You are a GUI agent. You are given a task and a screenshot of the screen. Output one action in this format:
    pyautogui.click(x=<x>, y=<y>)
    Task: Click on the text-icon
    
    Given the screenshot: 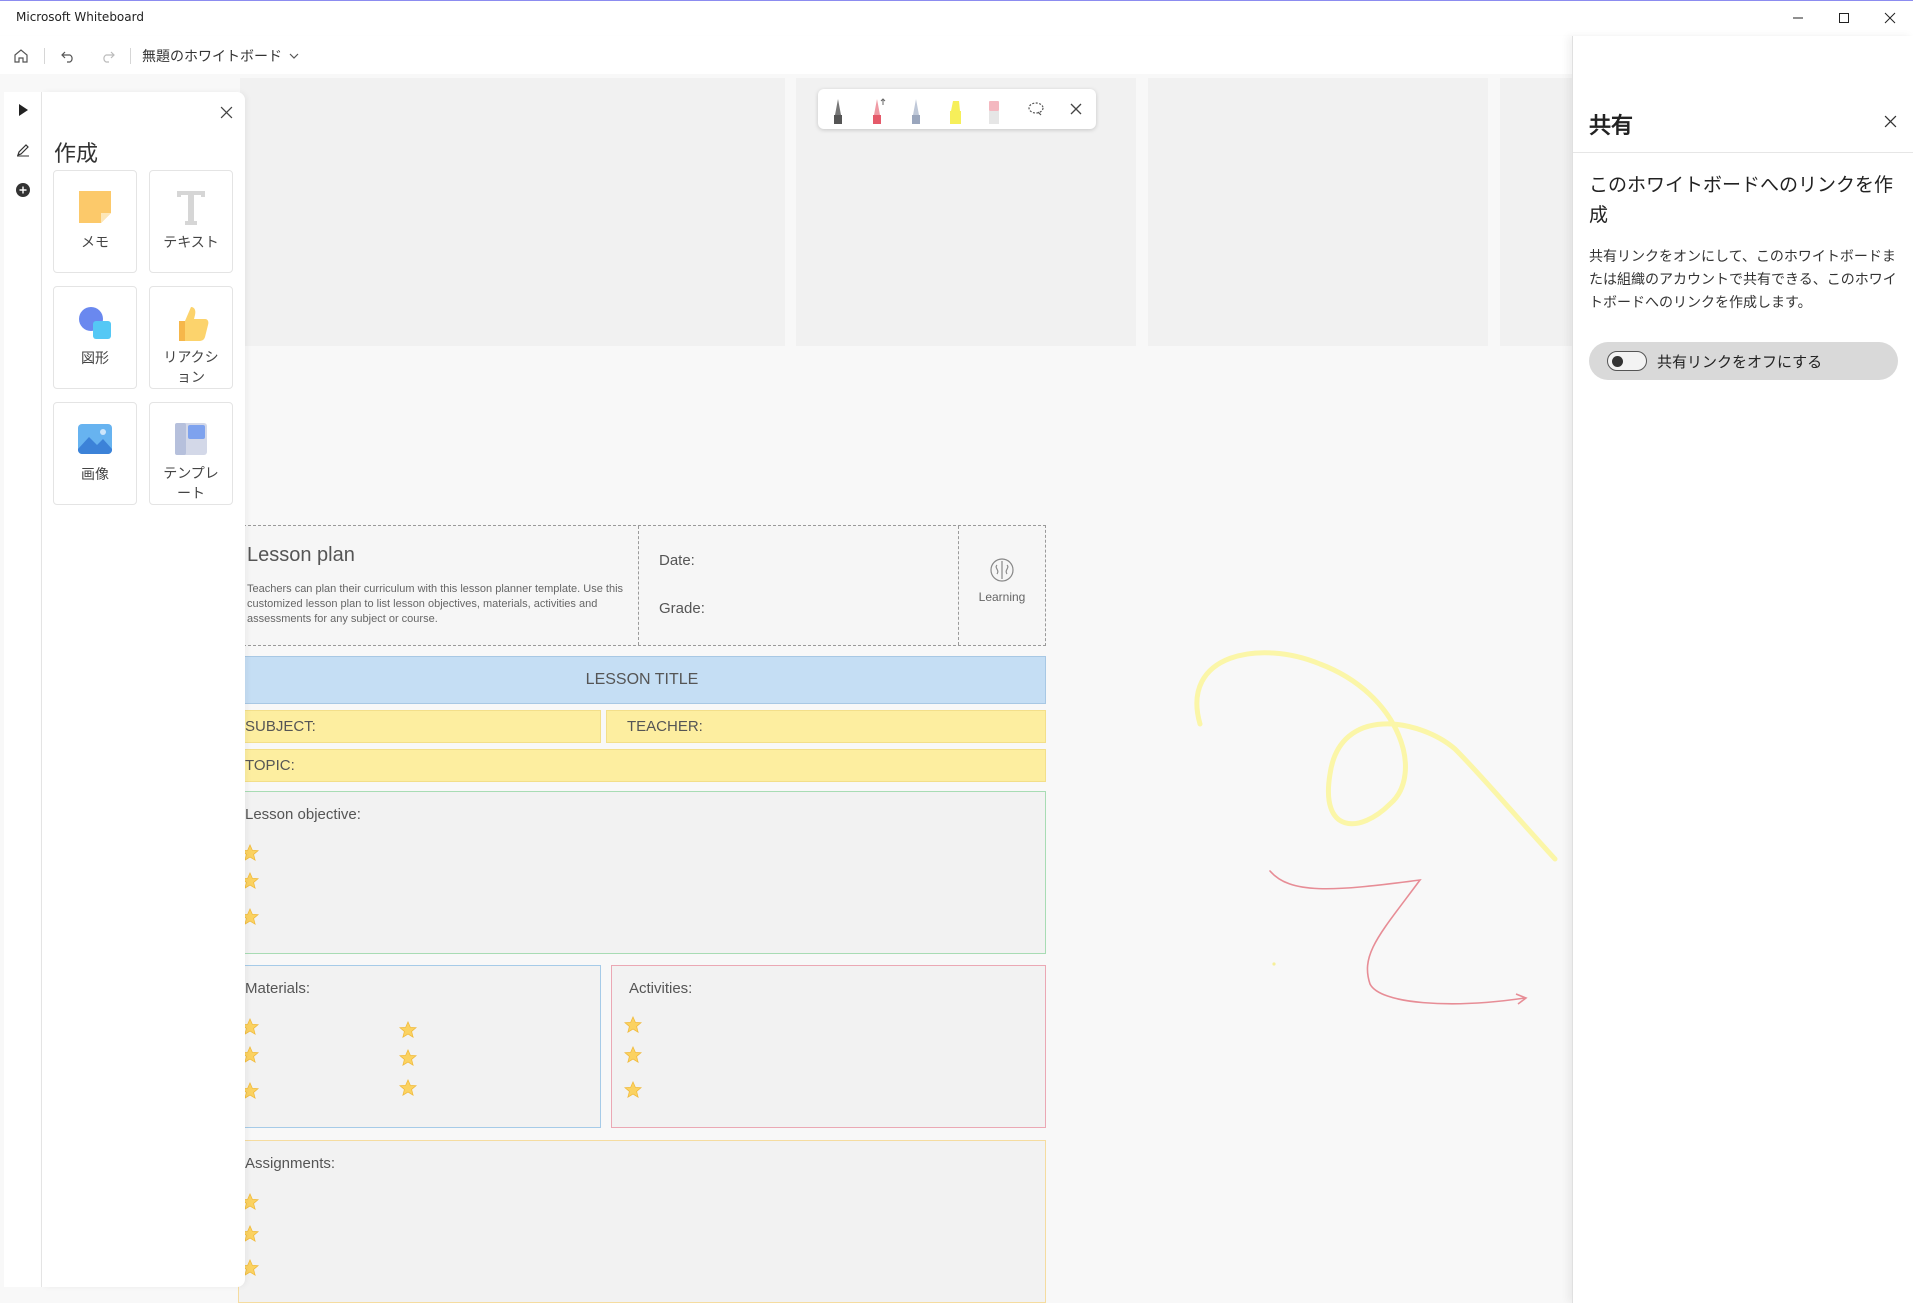 What is the action you would take?
    pyautogui.click(x=191, y=207)
    